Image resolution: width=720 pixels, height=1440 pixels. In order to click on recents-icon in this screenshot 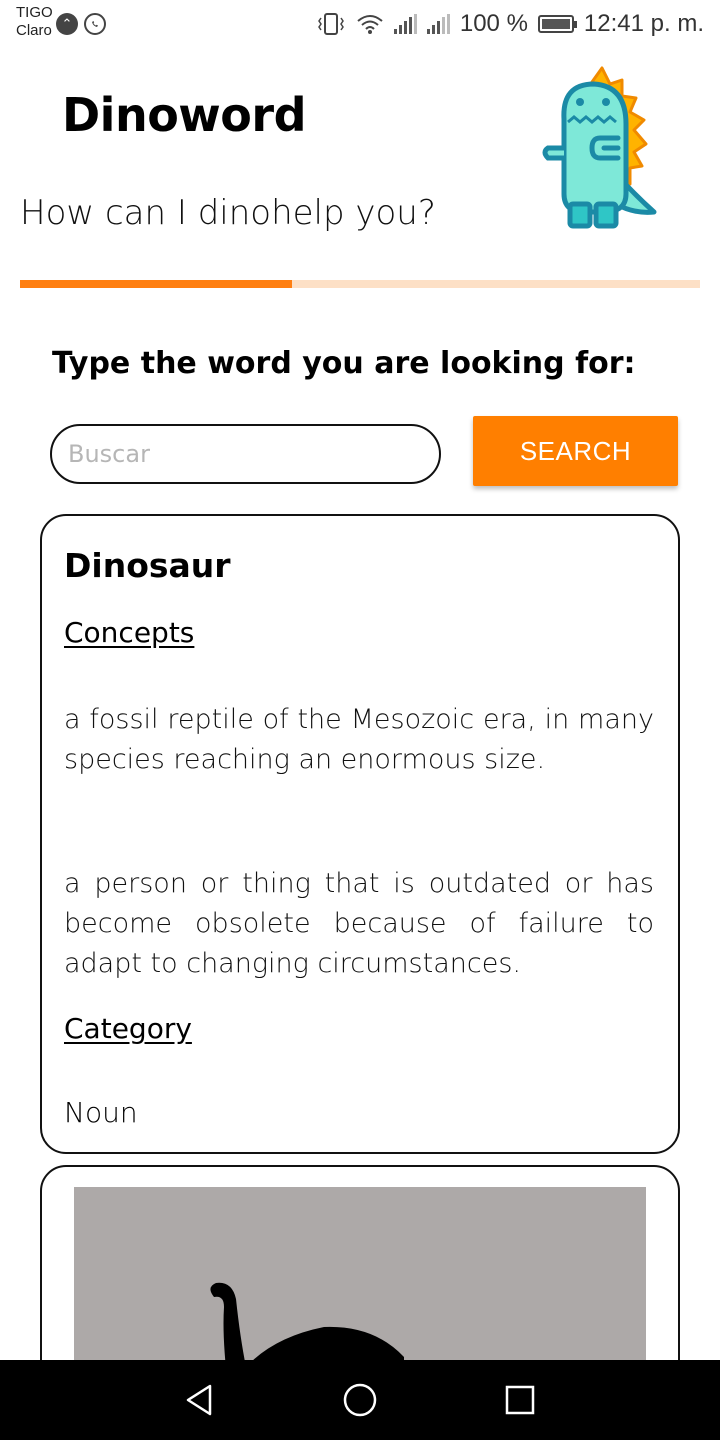, I will do `click(520, 1400)`.